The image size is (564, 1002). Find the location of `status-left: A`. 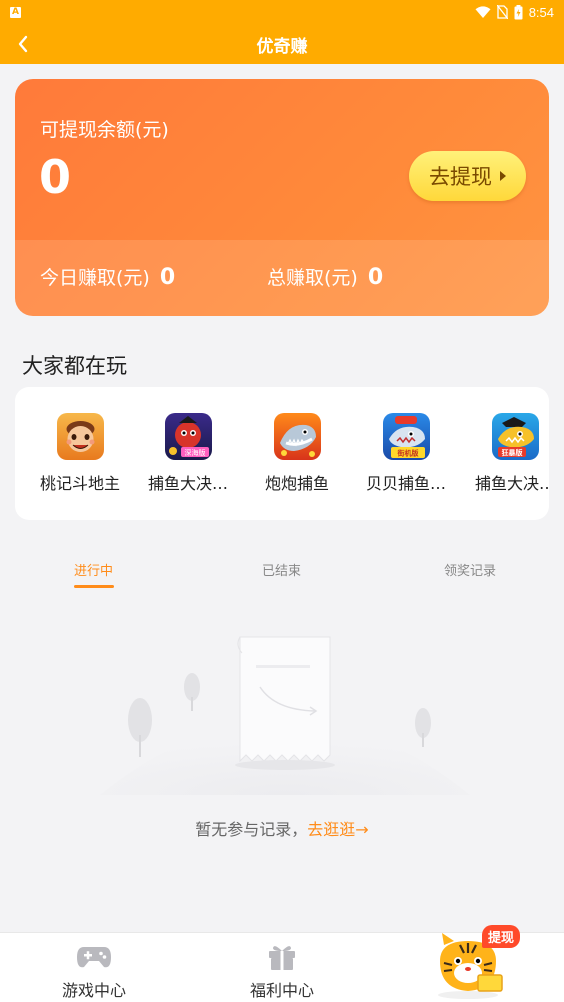

status-left: A is located at coordinates (15, 12).